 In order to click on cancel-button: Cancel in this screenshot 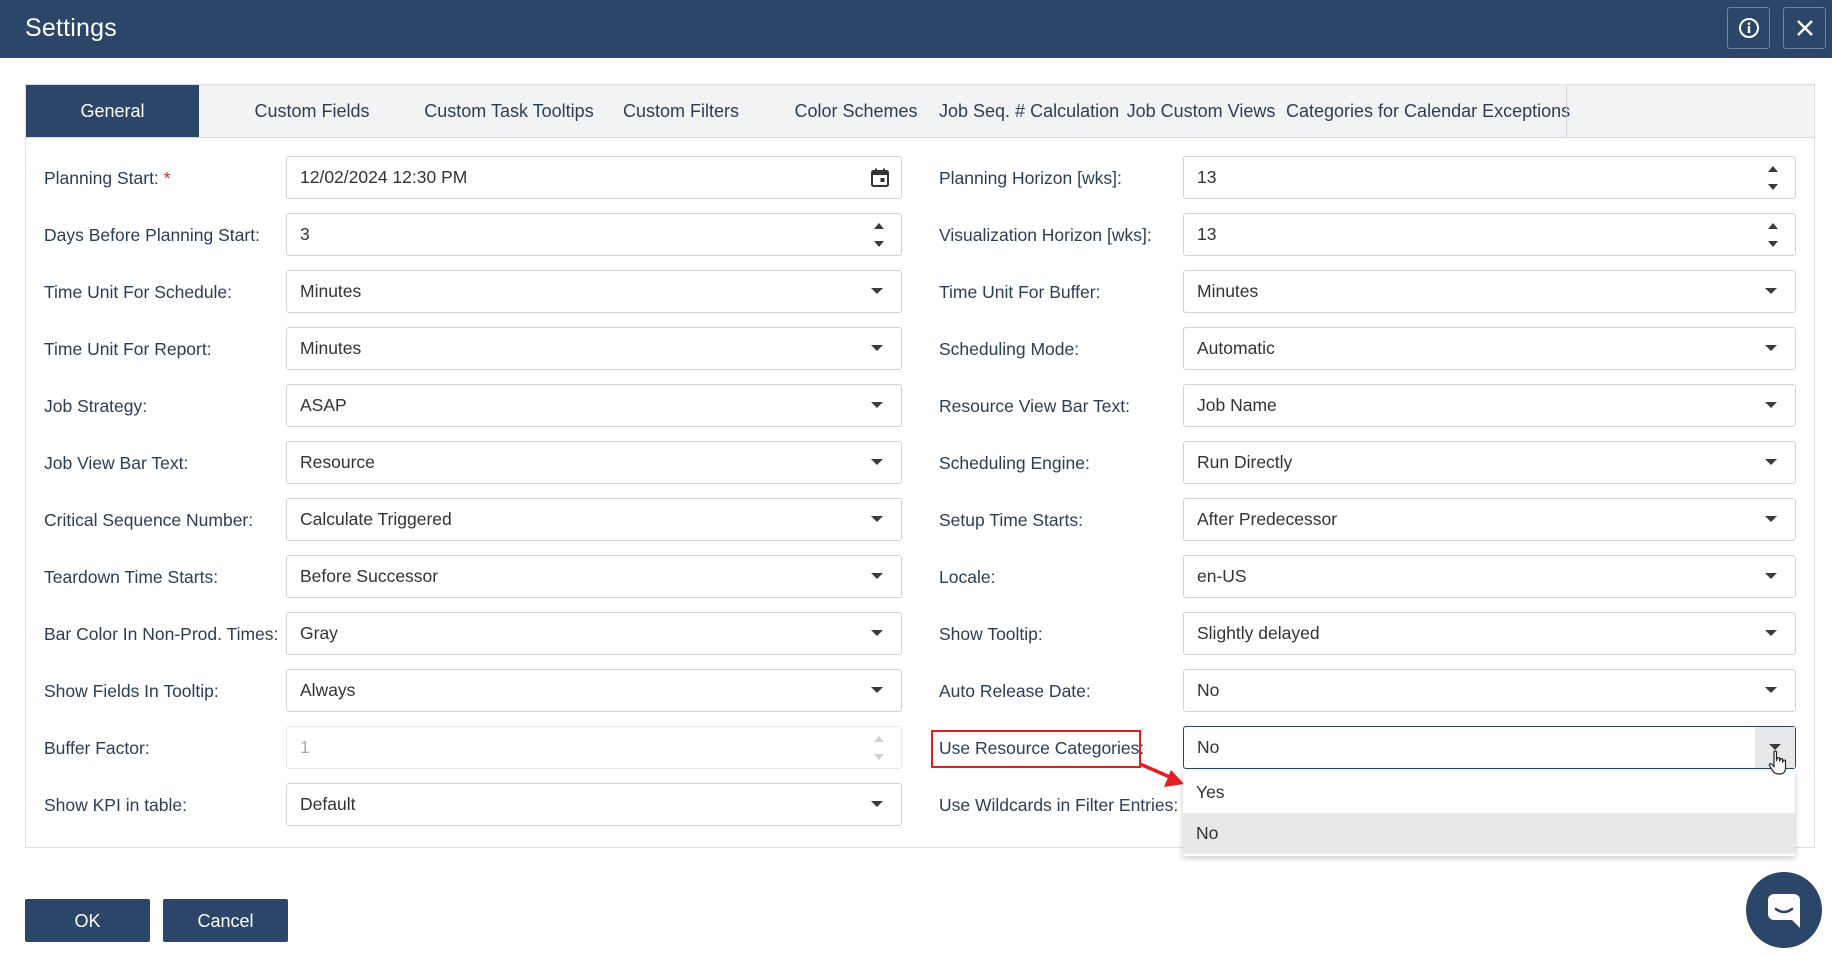, I will do `click(225, 920)`.